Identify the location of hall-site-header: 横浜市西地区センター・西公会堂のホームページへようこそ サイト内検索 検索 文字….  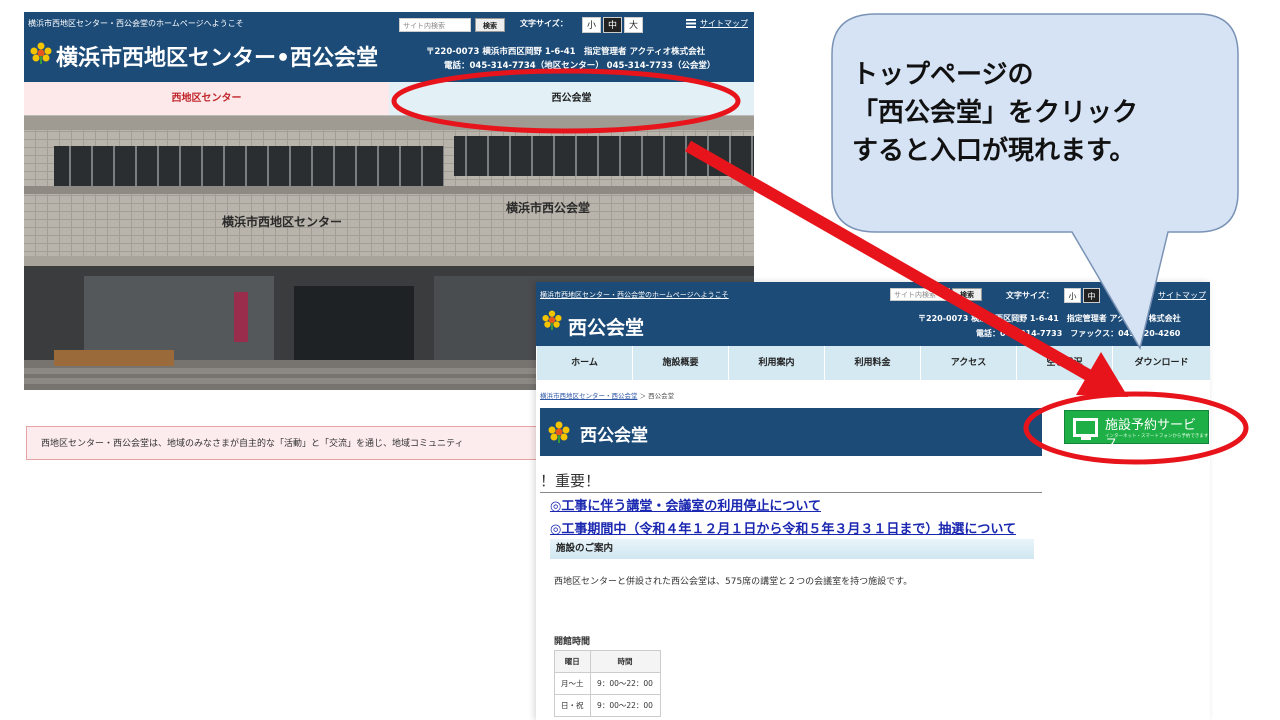
(873, 314).